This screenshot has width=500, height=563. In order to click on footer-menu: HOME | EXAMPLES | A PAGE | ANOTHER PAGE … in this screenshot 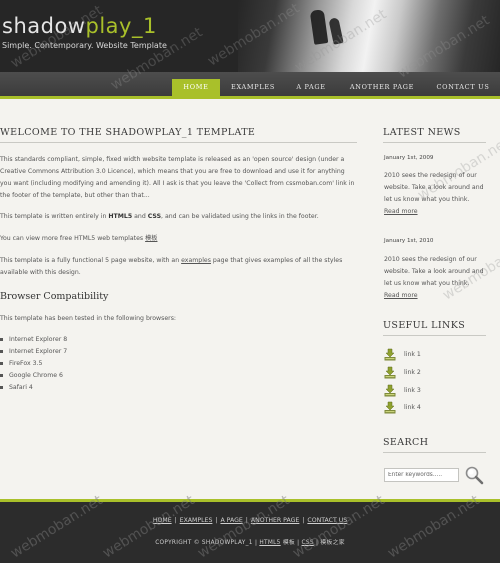, I will do `click(250, 520)`.